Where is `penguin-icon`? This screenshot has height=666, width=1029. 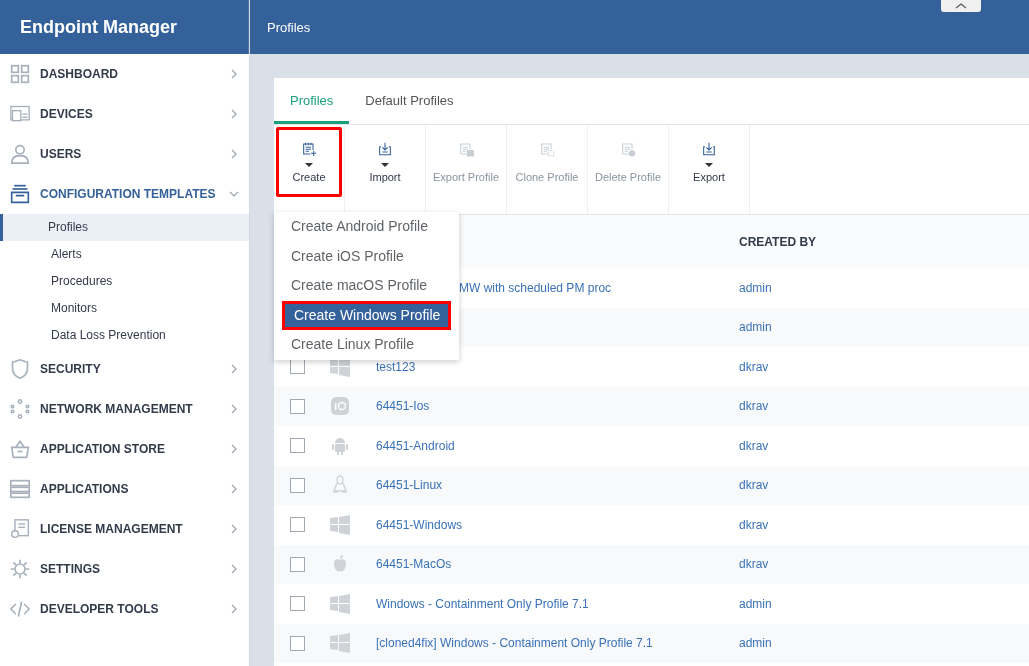
penguin-icon is located at coordinates (340, 485).